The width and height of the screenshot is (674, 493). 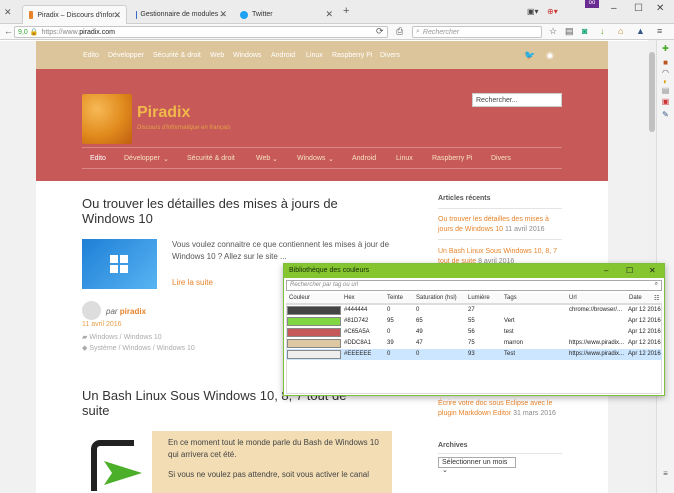 What do you see at coordinates (452, 158) in the screenshot?
I see `main-nav-item: Raspberry Pi` at bounding box center [452, 158].